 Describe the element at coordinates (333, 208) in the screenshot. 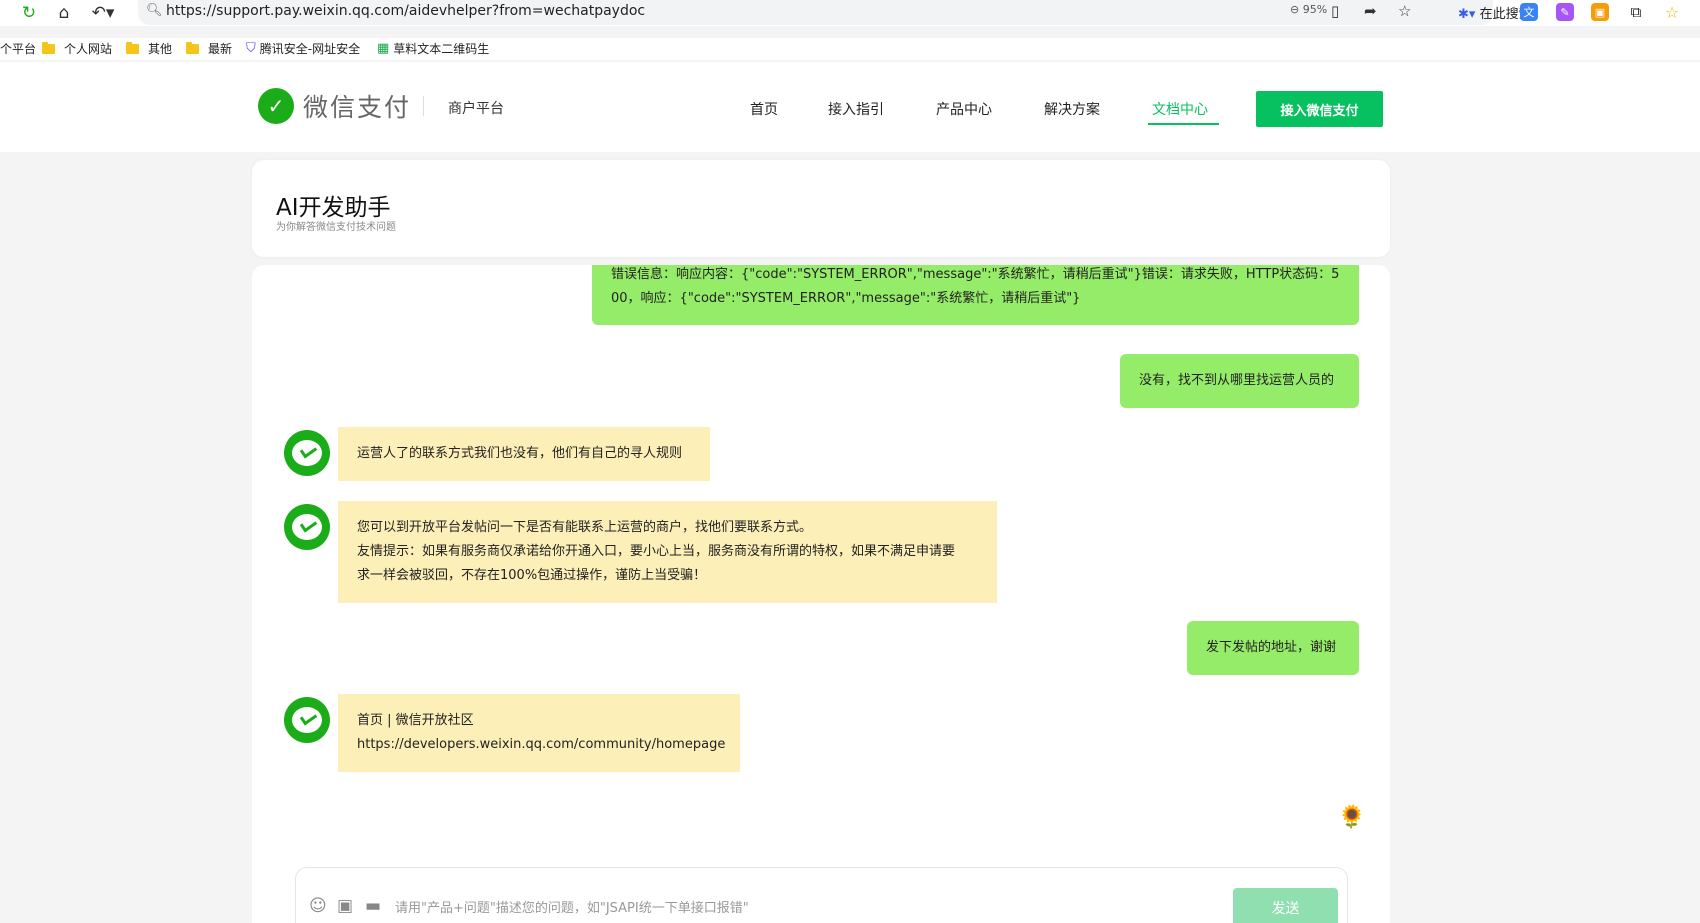

I see `page-title: AI开发助手` at that location.